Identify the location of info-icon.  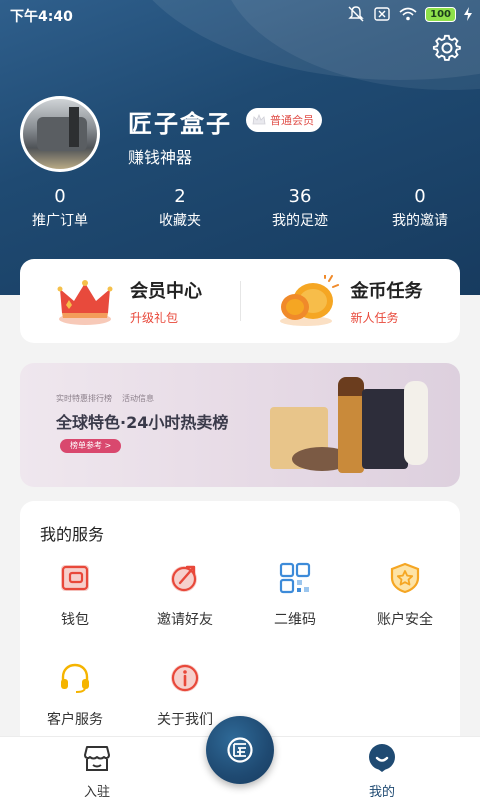
(185, 678).